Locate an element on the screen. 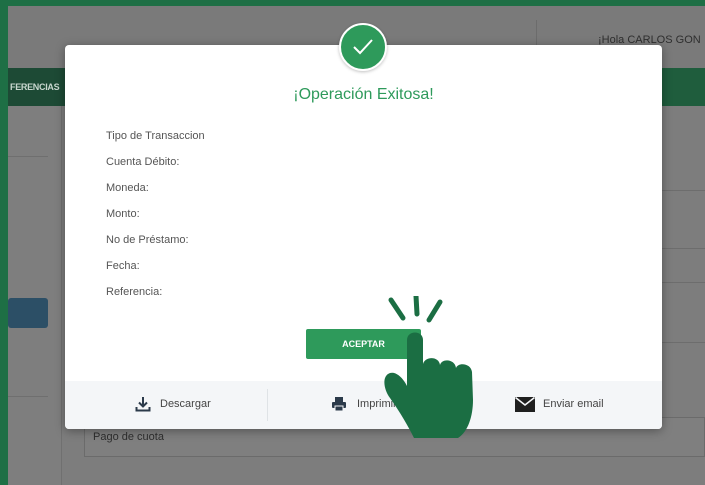 The image size is (705, 485). download-button: Descargar is located at coordinates (197, 405).